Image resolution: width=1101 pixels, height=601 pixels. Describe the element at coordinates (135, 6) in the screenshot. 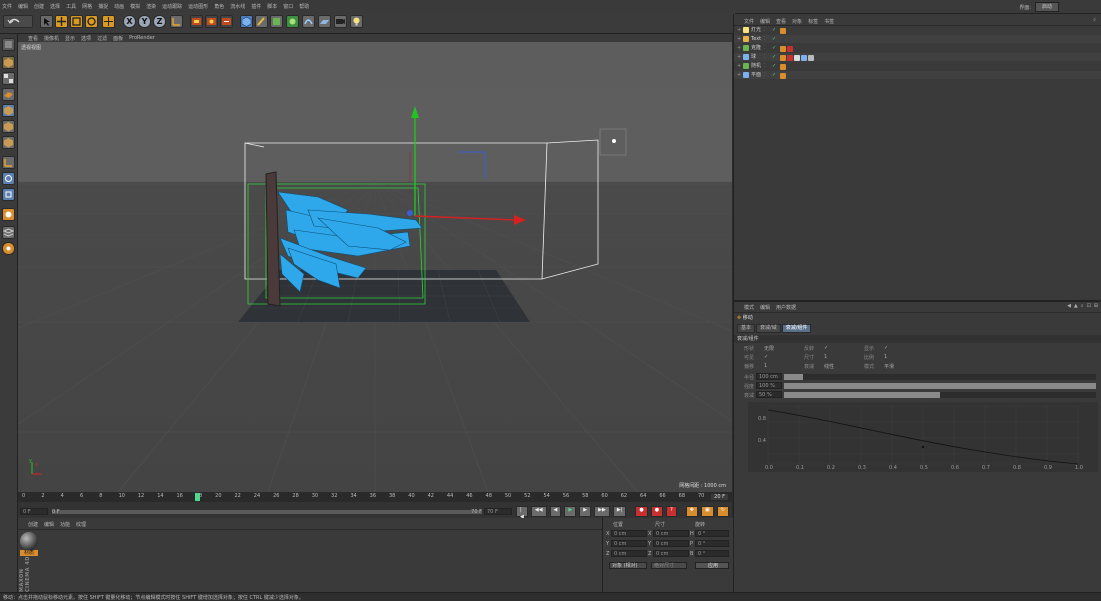

I see `menu-item-8: 模拟` at that location.